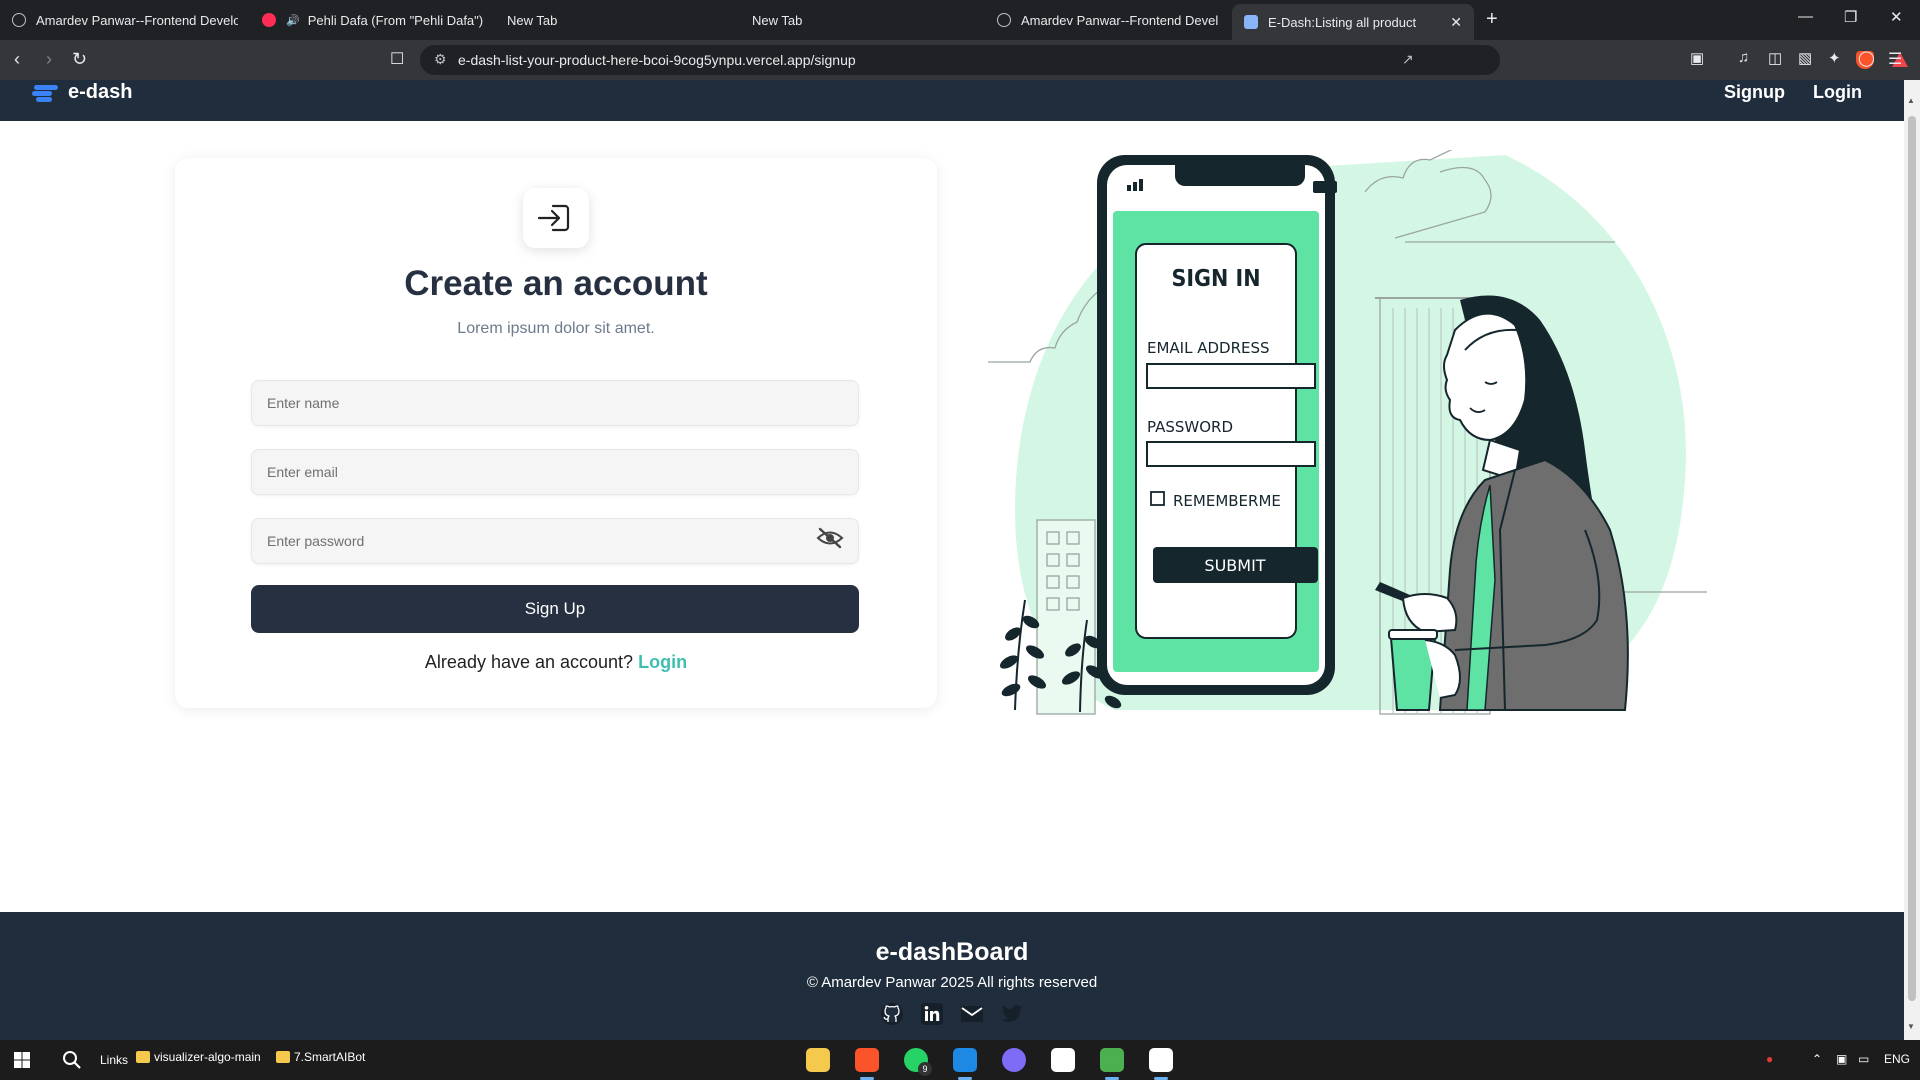  Describe the element at coordinates (1837, 92) in the screenshot. I see `nav-login-link: Login` at that location.